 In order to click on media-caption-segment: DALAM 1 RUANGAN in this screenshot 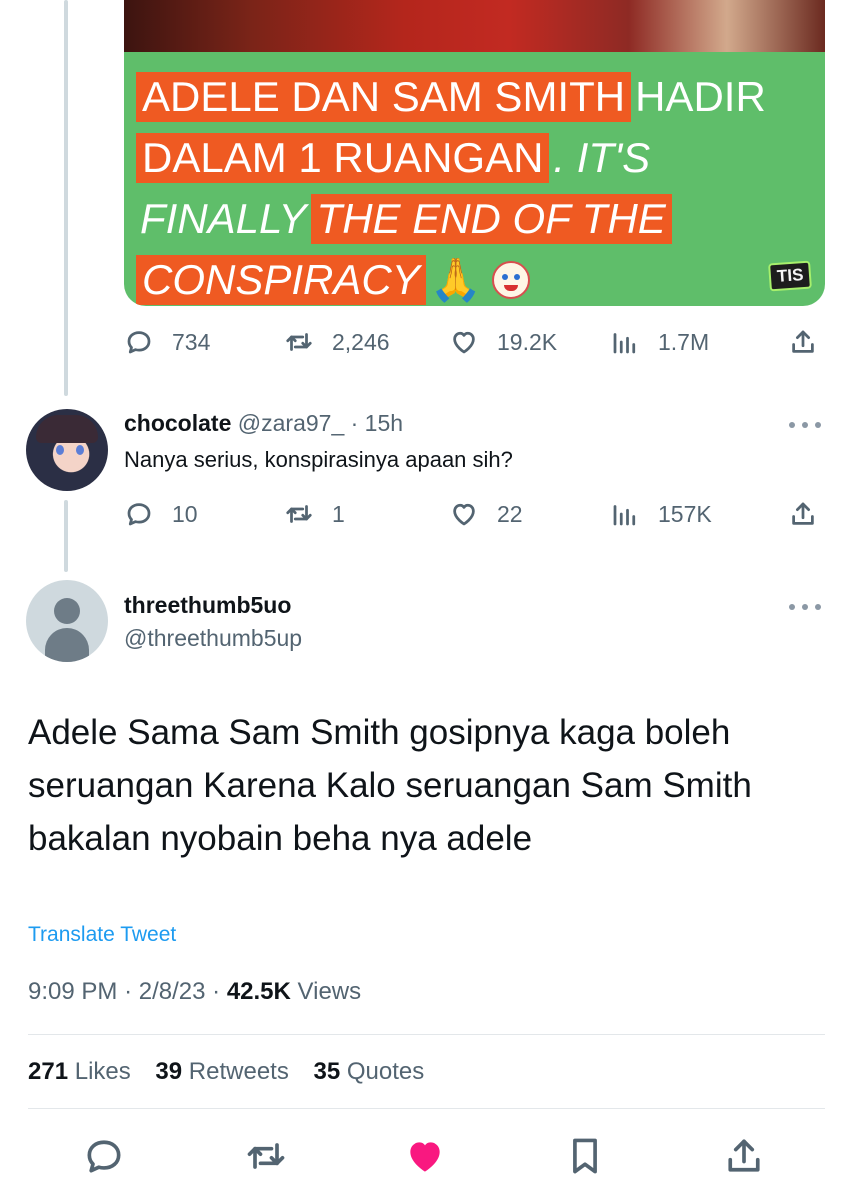, I will do `click(343, 157)`.